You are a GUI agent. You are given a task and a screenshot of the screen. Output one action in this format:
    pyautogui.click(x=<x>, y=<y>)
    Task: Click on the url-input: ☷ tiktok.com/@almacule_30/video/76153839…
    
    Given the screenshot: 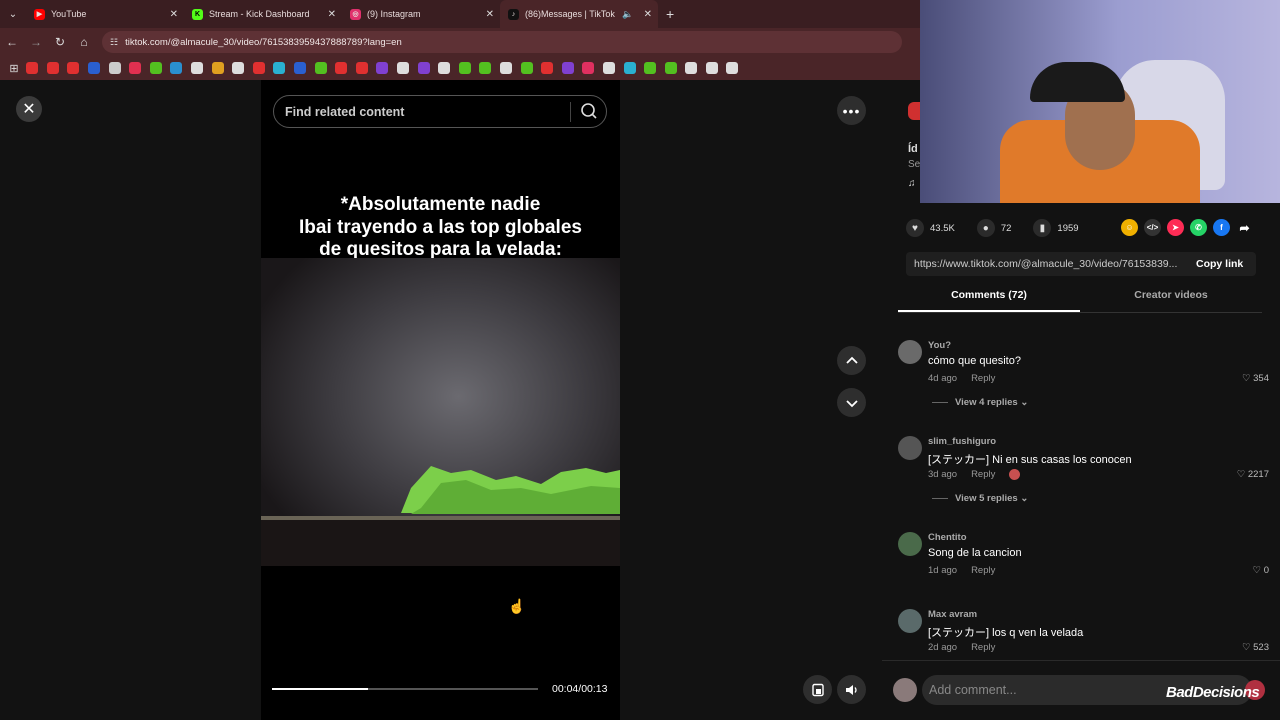 What is the action you would take?
    pyautogui.click(x=502, y=42)
    